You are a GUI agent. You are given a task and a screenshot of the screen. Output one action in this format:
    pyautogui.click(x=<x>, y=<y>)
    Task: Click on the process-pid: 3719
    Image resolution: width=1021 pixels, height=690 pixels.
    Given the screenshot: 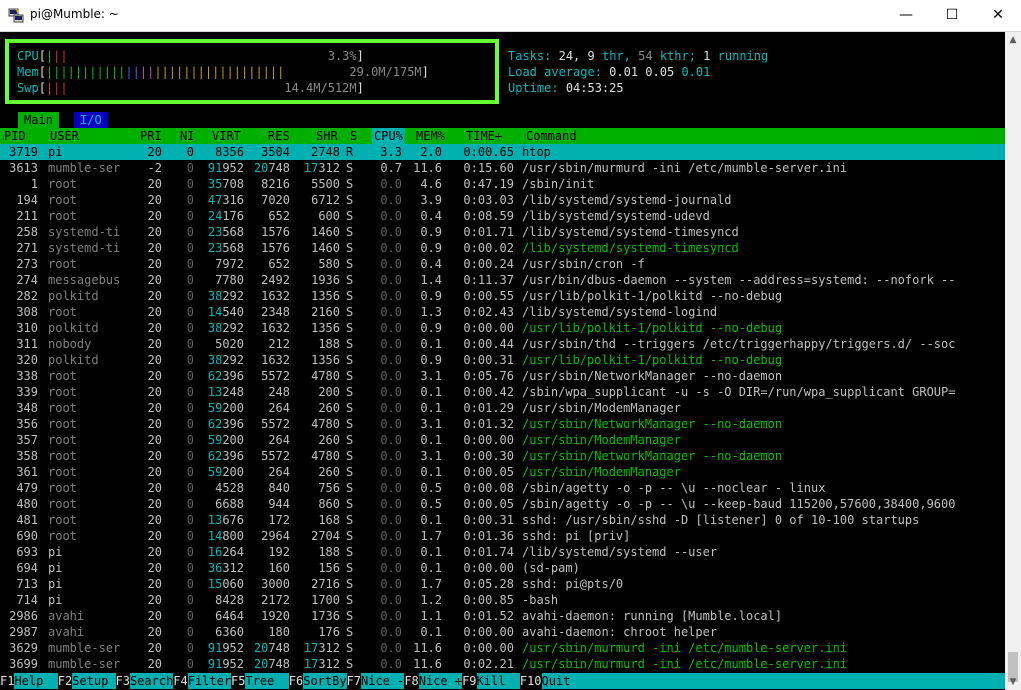 What is the action you would take?
    pyautogui.click(x=23, y=152)
    